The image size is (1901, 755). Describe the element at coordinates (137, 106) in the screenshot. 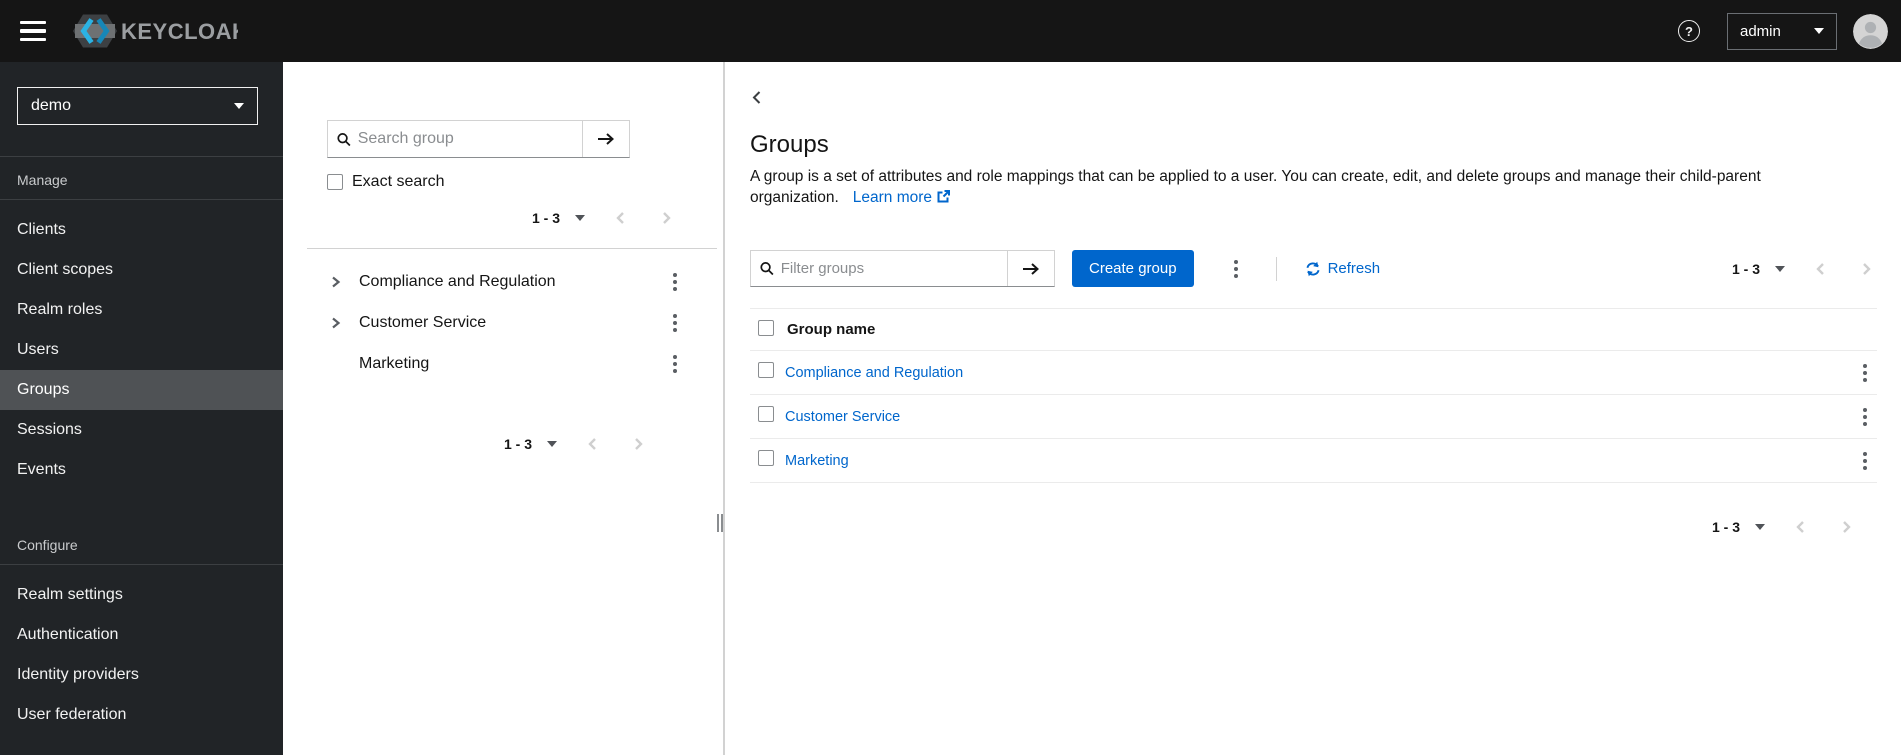

I see `realm-selector: demo` at that location.